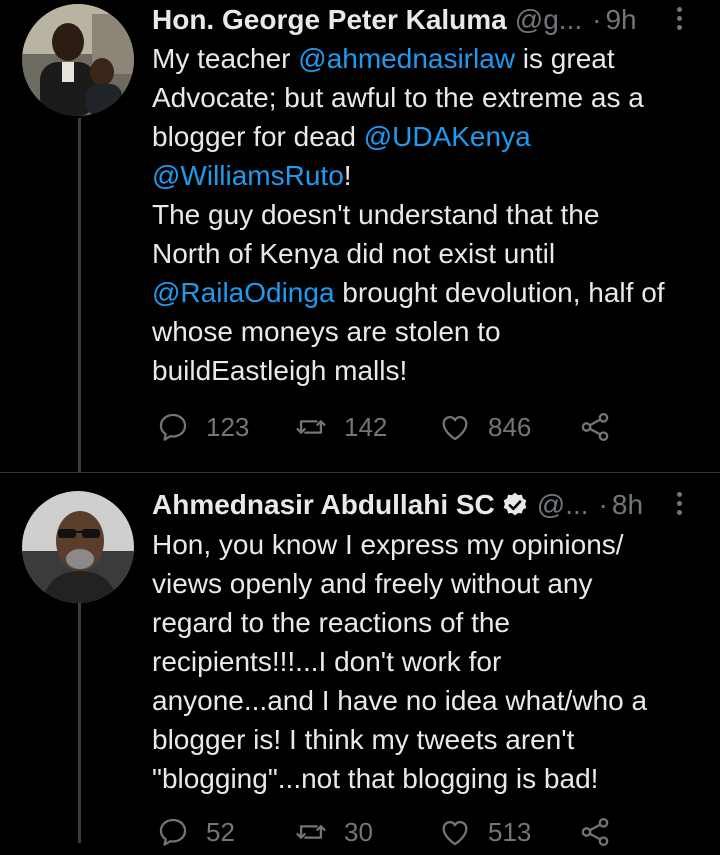 This screenshot has width=720, height=855. I want to click on like-button: 846, so click(484, 427).